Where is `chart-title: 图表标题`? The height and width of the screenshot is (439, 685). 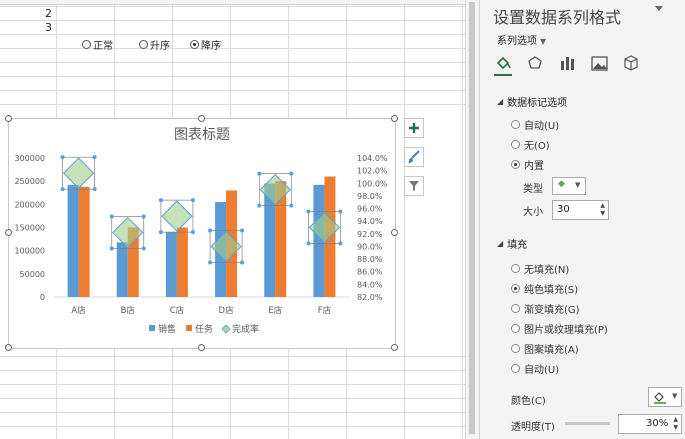 chart-title: 图表标题 is located at coordinates (202, 135).